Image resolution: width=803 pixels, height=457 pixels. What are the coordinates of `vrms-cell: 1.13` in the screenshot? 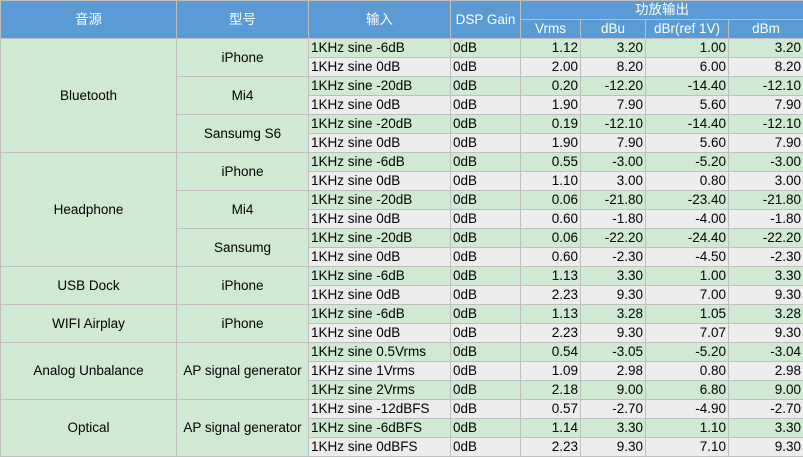 It's located at (550, 314).